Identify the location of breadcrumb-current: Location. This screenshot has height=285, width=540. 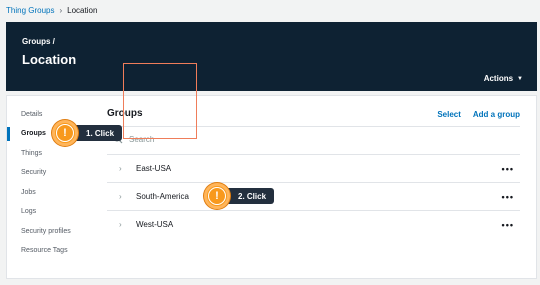
(82, 10).